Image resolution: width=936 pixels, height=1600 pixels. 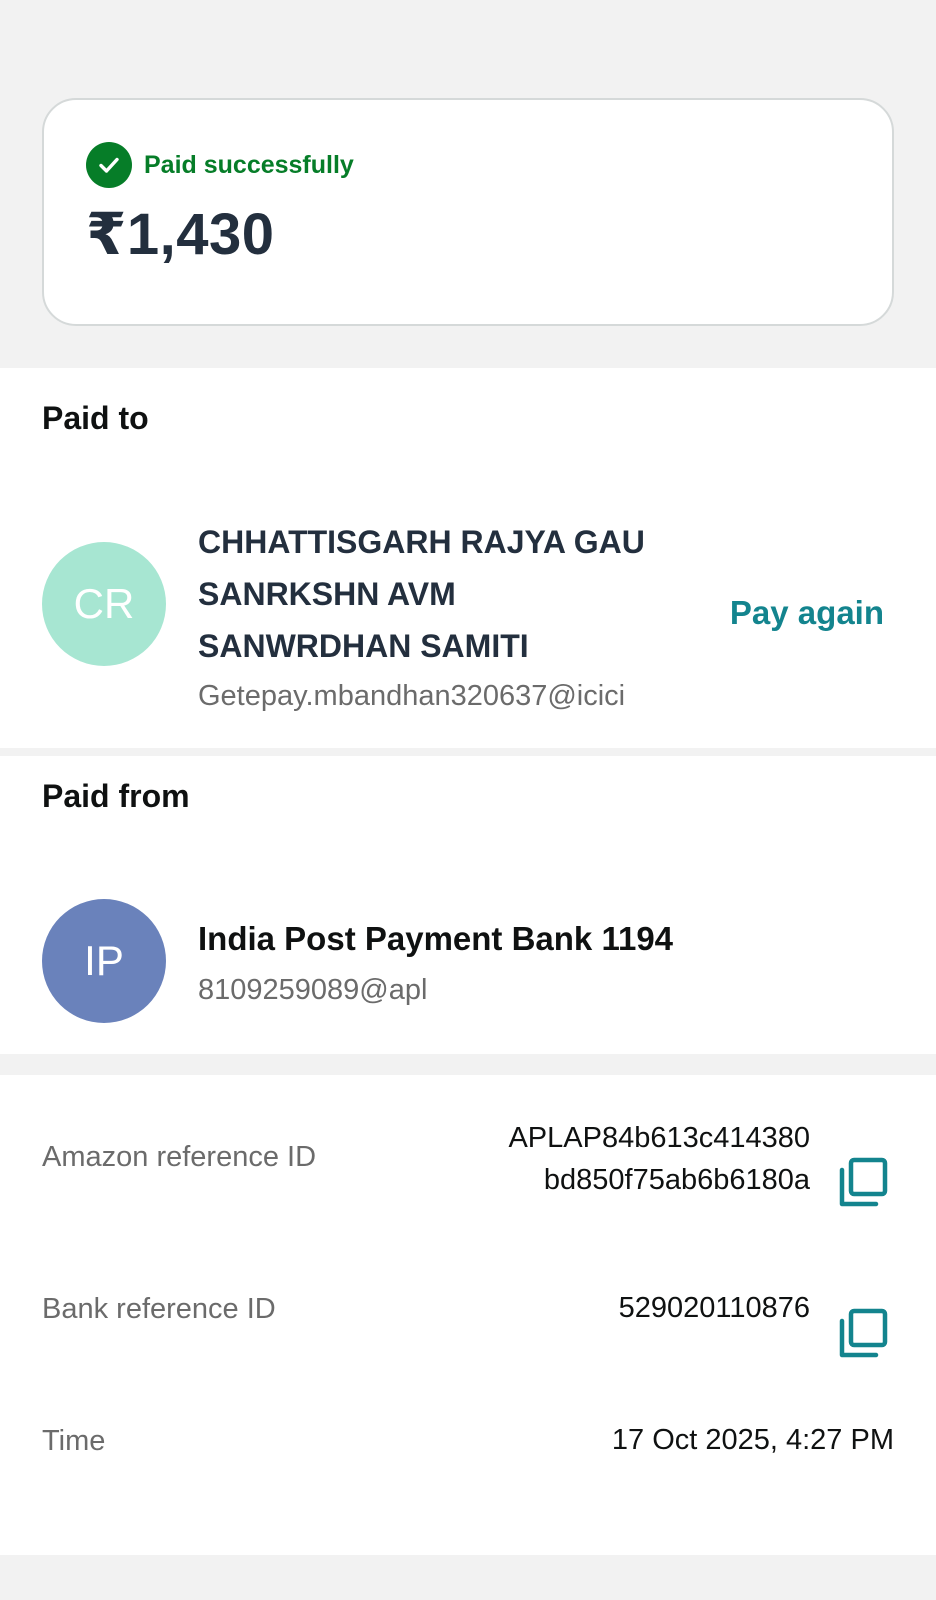 What do you see at coordinates (659, 1138) in the screenshot?
I see `amazon-reference-line: APLAP84b613c414380` at bounding box center [659, 1138].